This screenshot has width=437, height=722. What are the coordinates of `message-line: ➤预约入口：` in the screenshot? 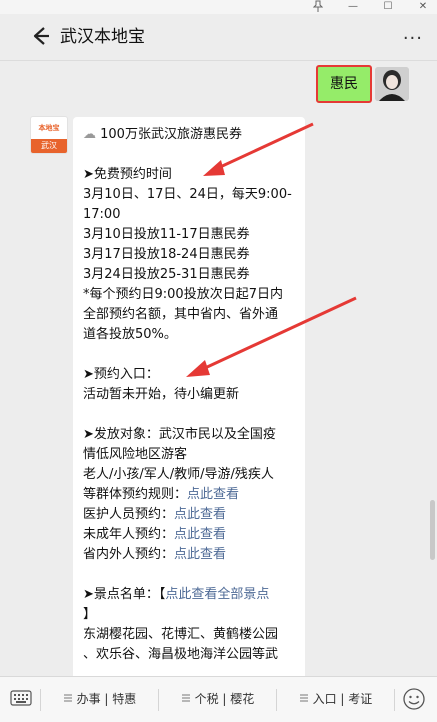 It's located at (191, 375).